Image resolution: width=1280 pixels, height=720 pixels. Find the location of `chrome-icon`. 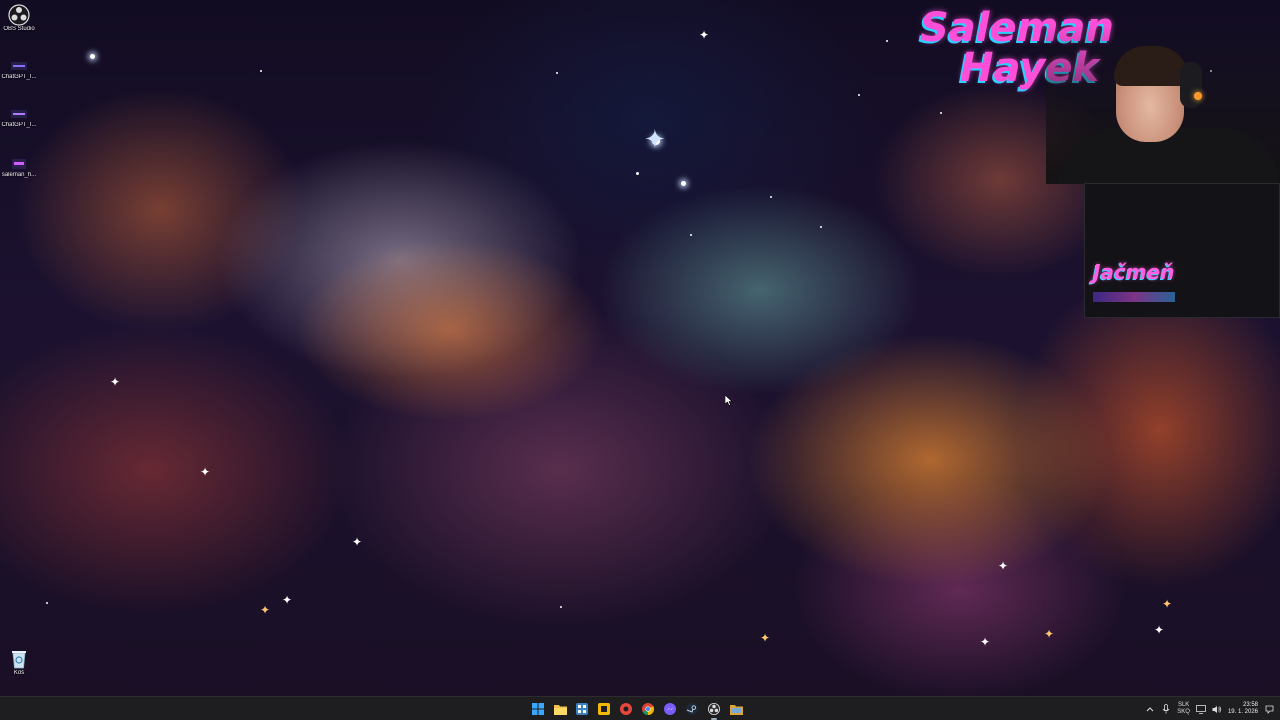

chrome-icon is located at coordinates (648, 709).